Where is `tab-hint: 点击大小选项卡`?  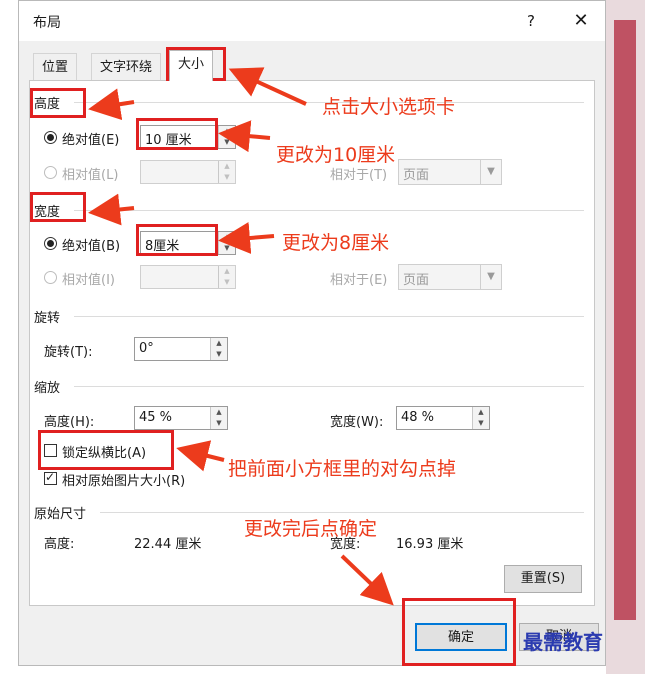 tab-hint: 点击大小选项卡 is located at coordinates (389, 107).